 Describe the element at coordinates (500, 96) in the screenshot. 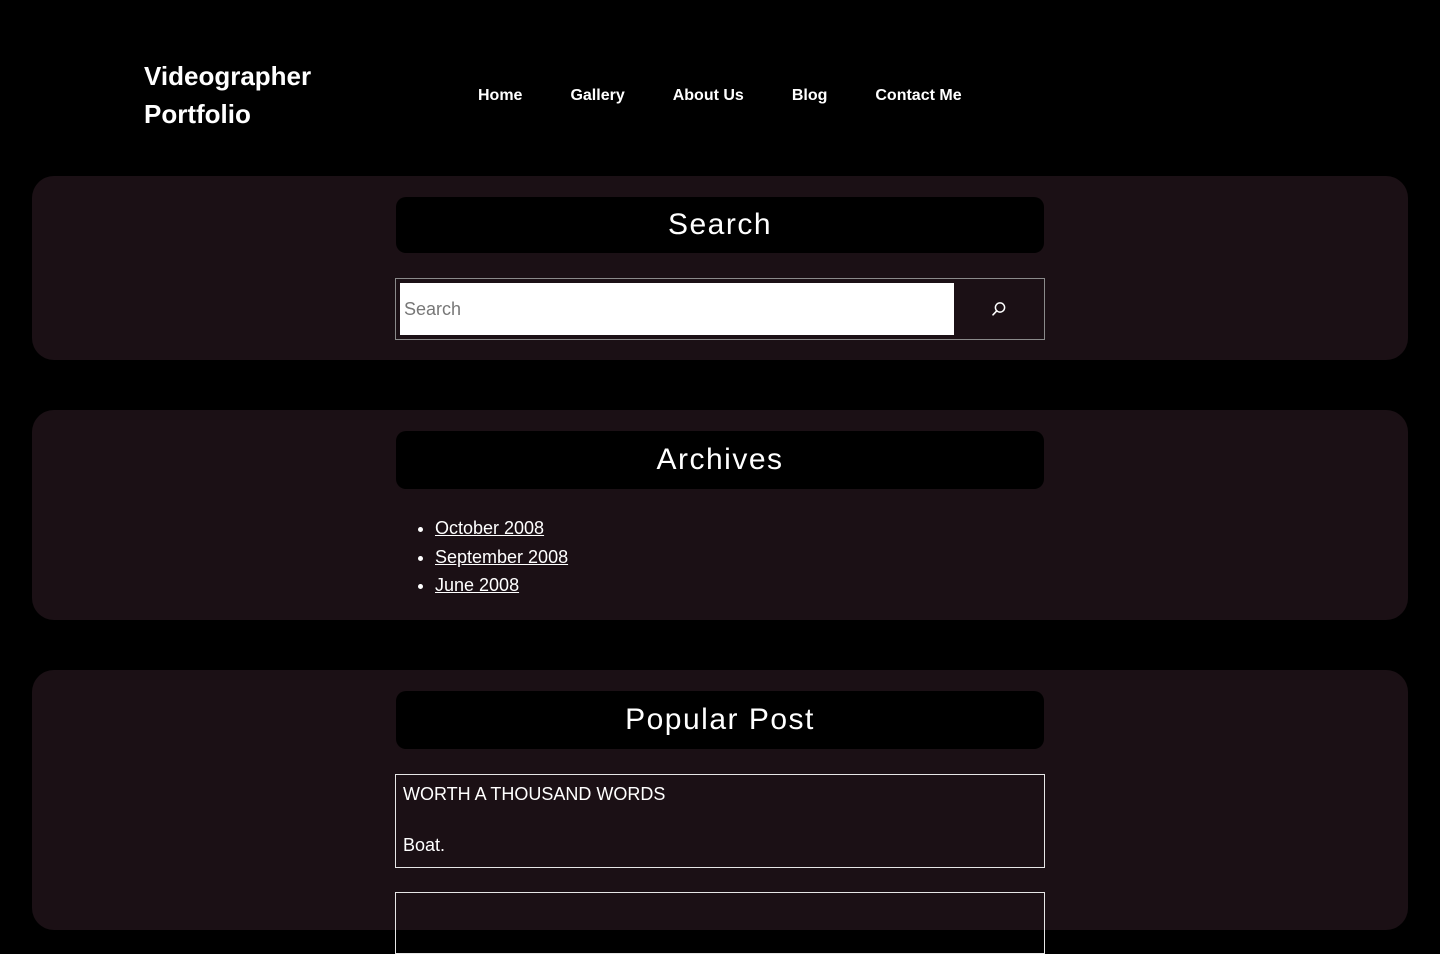

I see `nav-item-home: Home` at that location.